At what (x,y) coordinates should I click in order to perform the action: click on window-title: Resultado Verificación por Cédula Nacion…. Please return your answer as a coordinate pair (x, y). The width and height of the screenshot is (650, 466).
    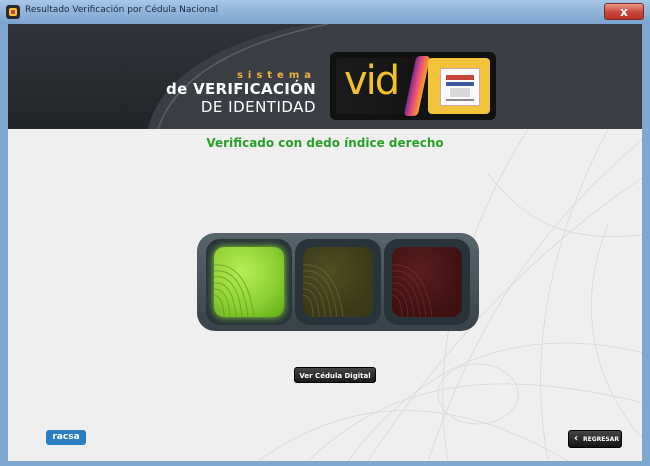
    Looking at the image, I should click on (122, 10).